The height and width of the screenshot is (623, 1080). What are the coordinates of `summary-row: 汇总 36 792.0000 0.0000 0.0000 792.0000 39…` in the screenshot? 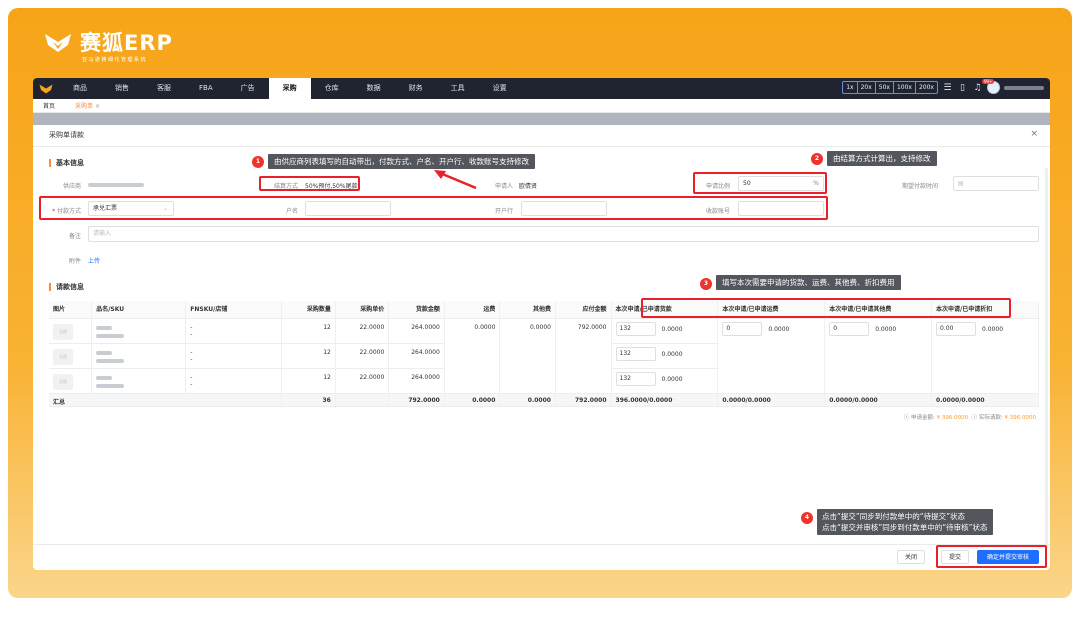 It's located at (544, 400).